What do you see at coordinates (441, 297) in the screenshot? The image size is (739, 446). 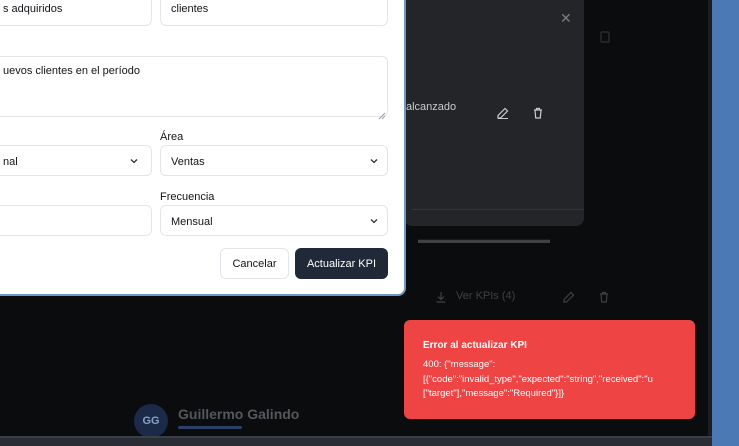 I see `download-icon` at bounding box center [441, 297].